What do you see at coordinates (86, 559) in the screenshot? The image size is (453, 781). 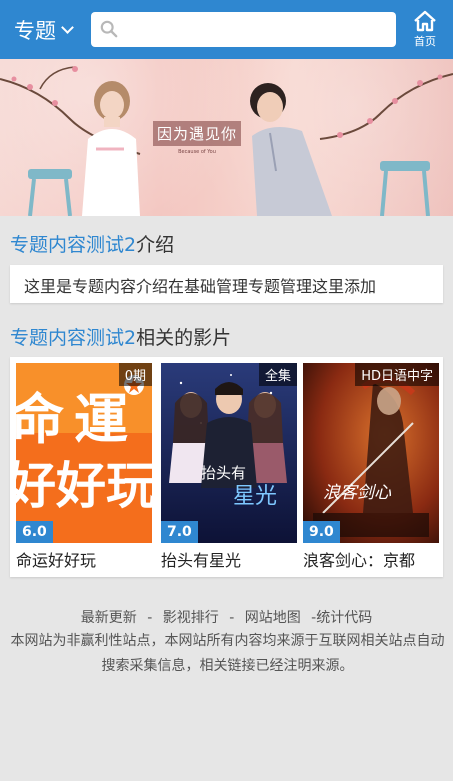 I see `movie-title: 命运好好玩` at bounding box center [86, 559].